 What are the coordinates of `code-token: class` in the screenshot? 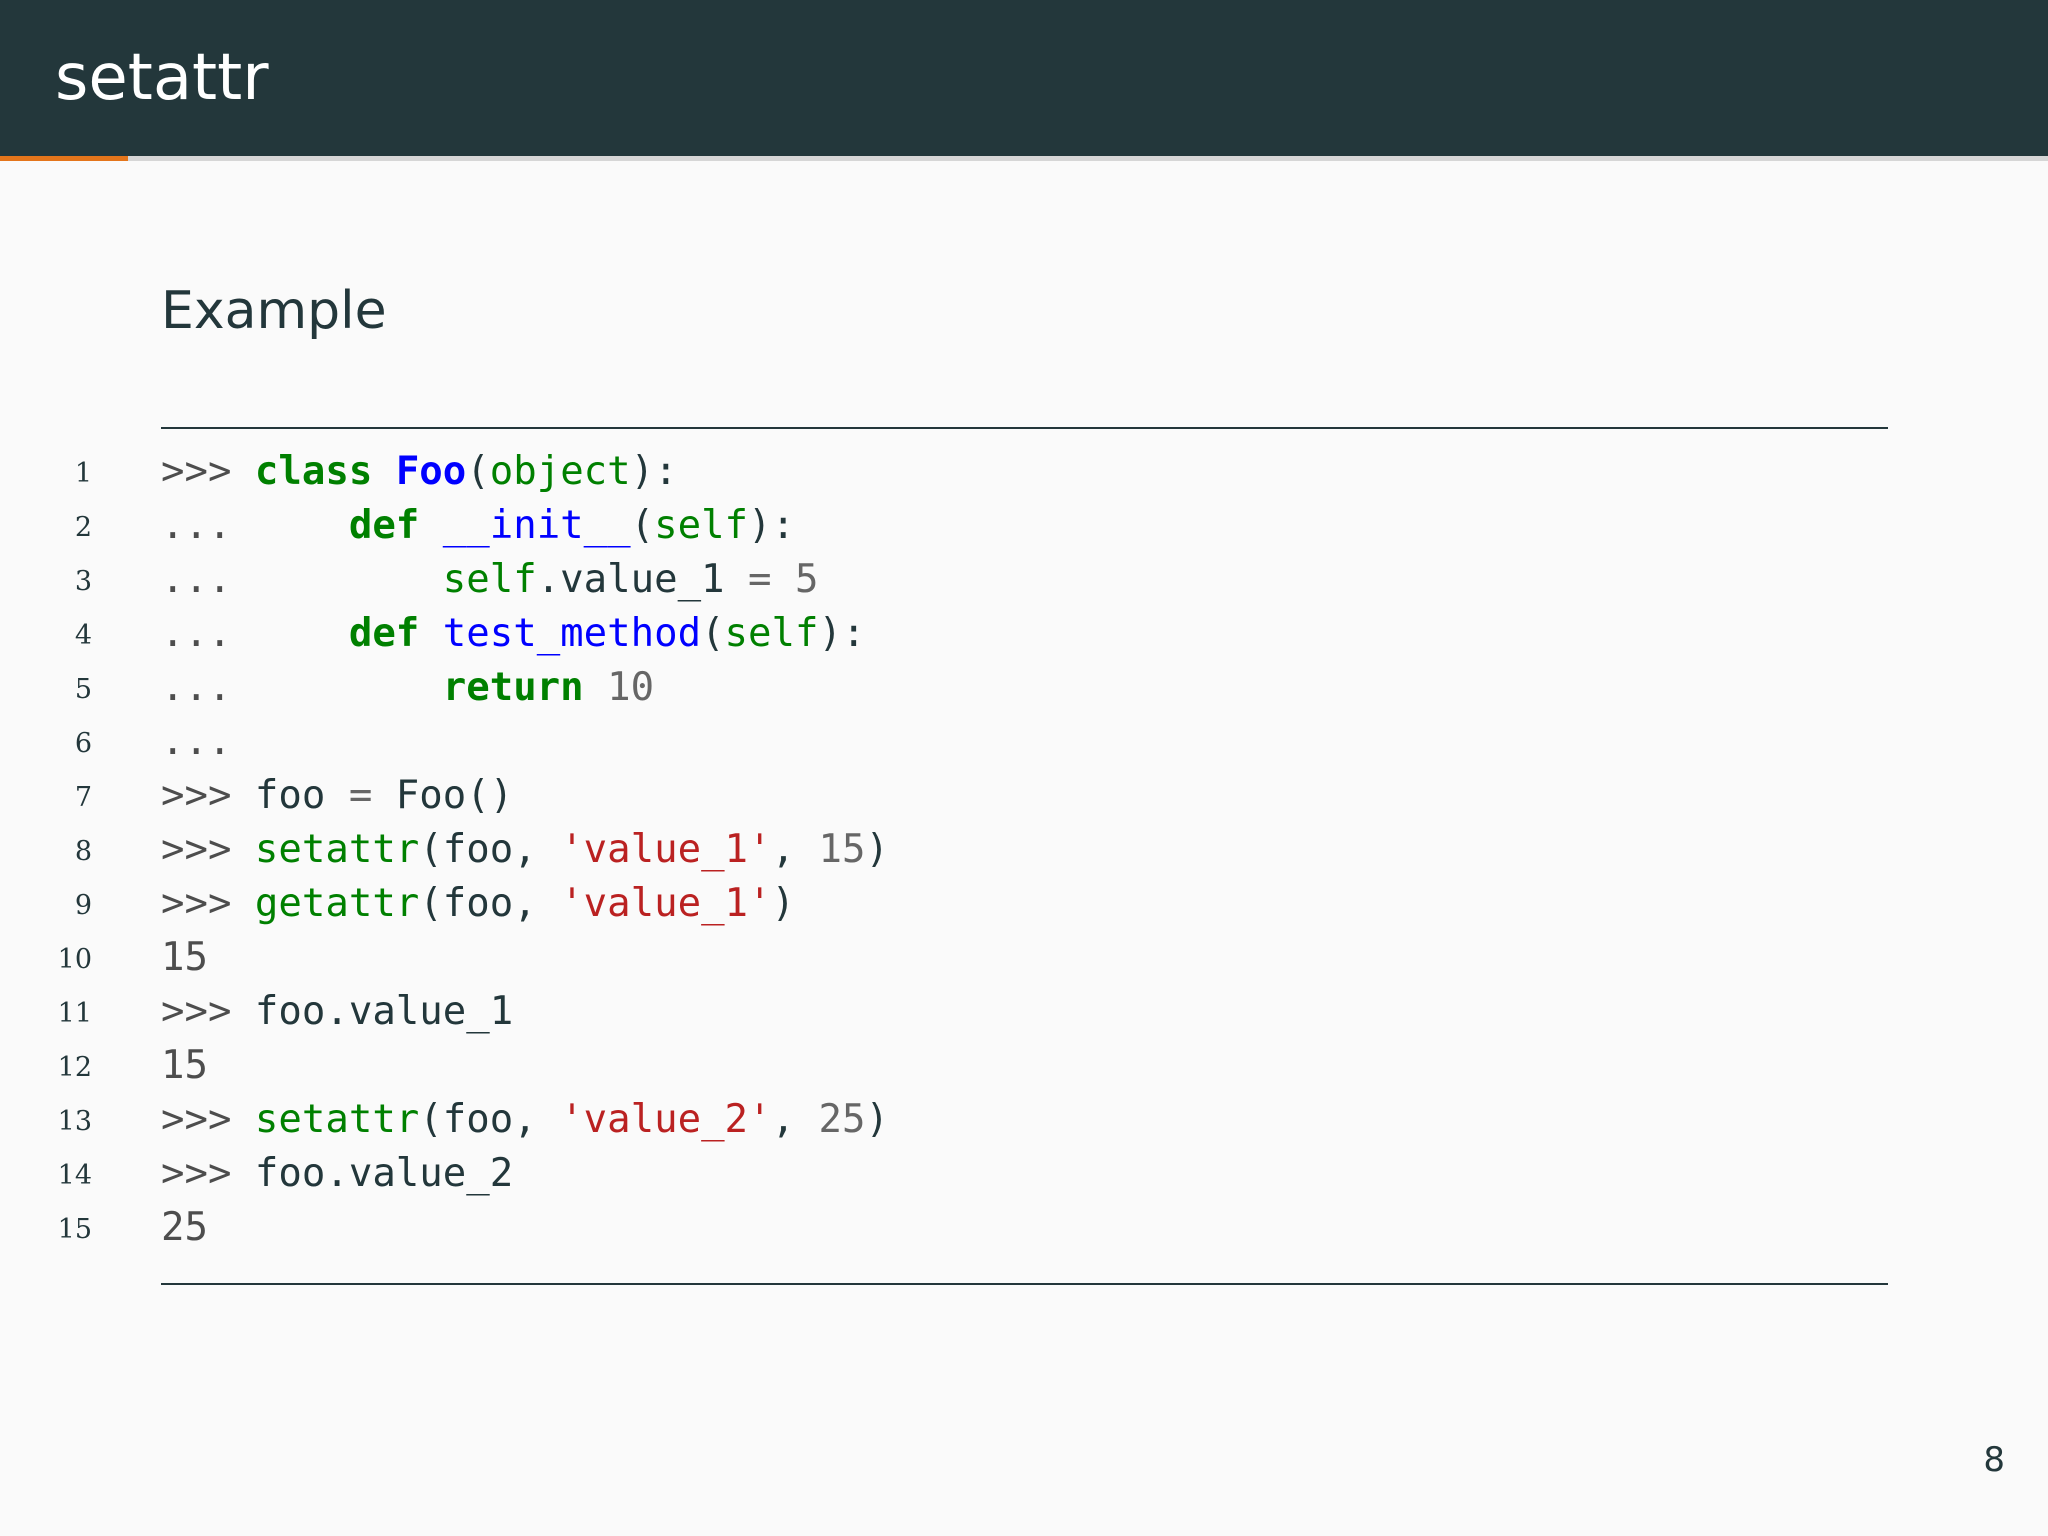 It's located at (313, 471).